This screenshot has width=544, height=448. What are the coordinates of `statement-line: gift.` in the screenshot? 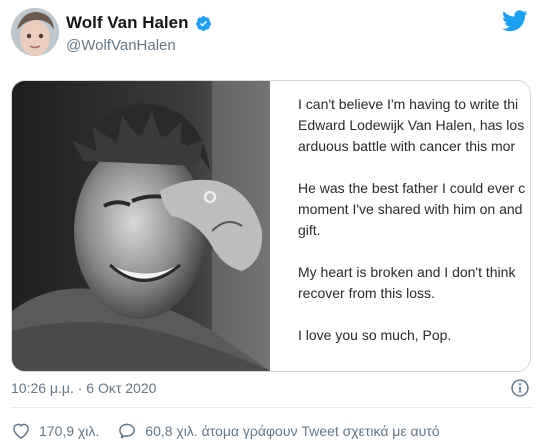 It's located at (309, 230).